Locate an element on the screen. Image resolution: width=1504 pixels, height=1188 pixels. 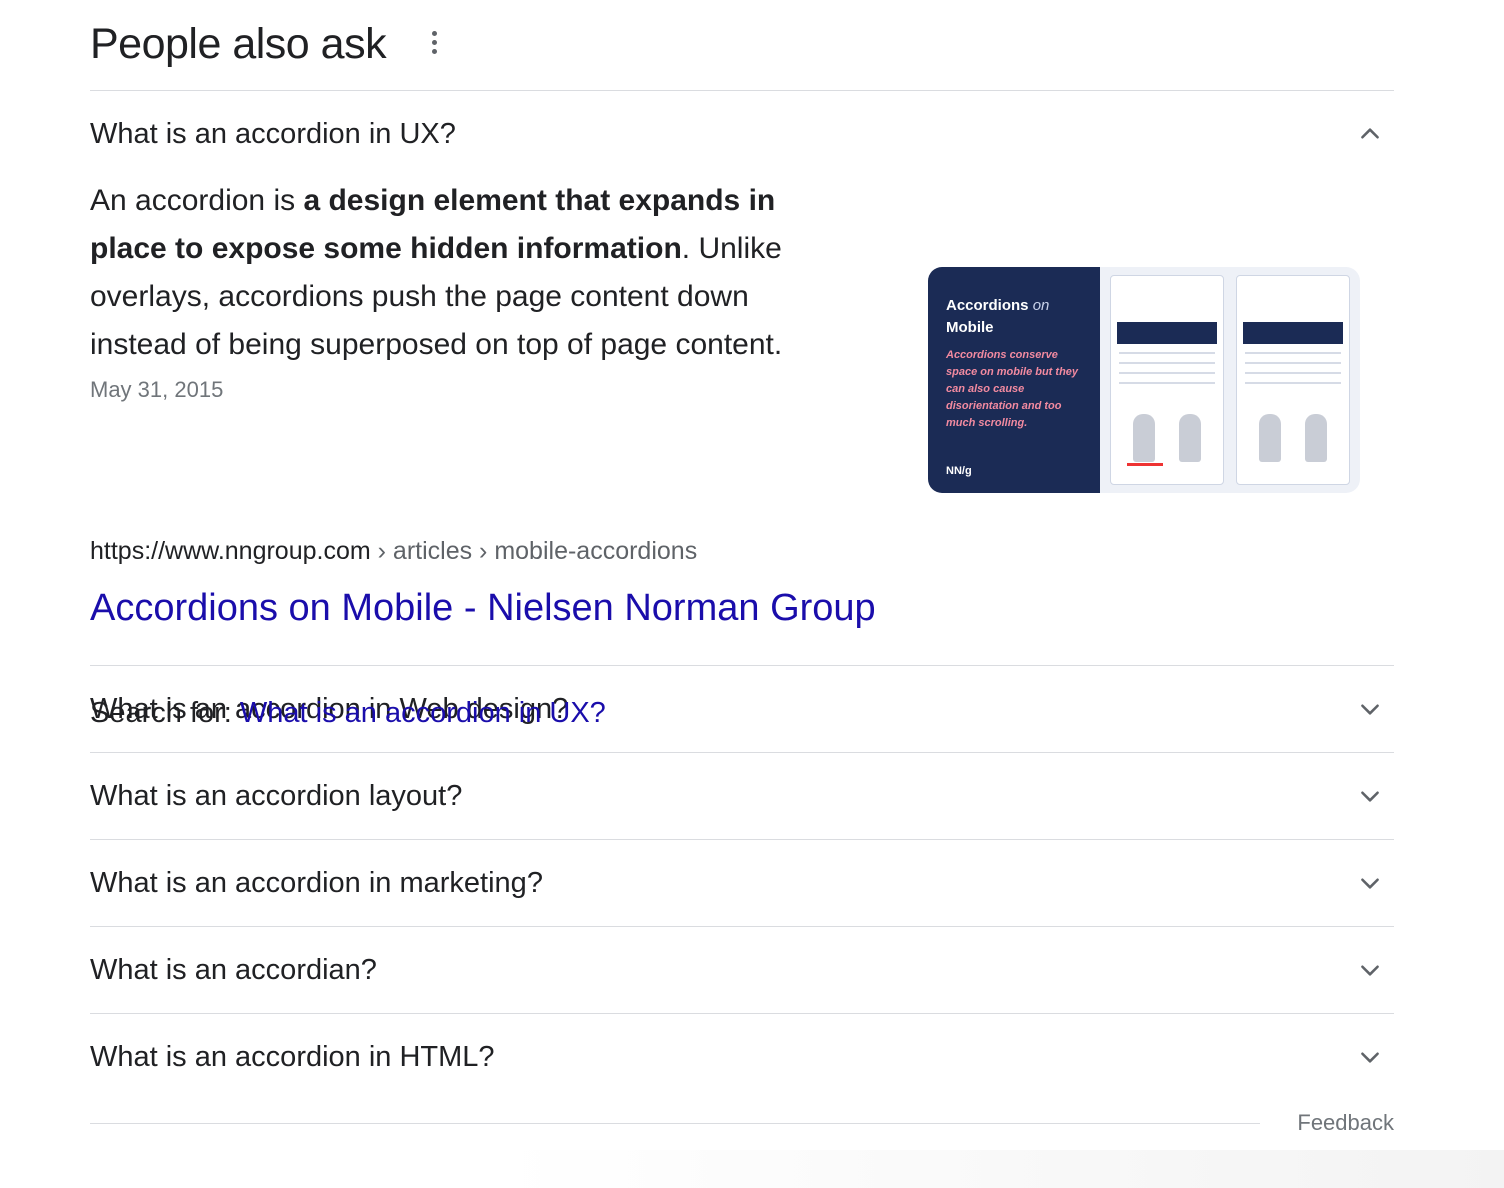
thumbnail-screens is located at coordinates (1230, 380).